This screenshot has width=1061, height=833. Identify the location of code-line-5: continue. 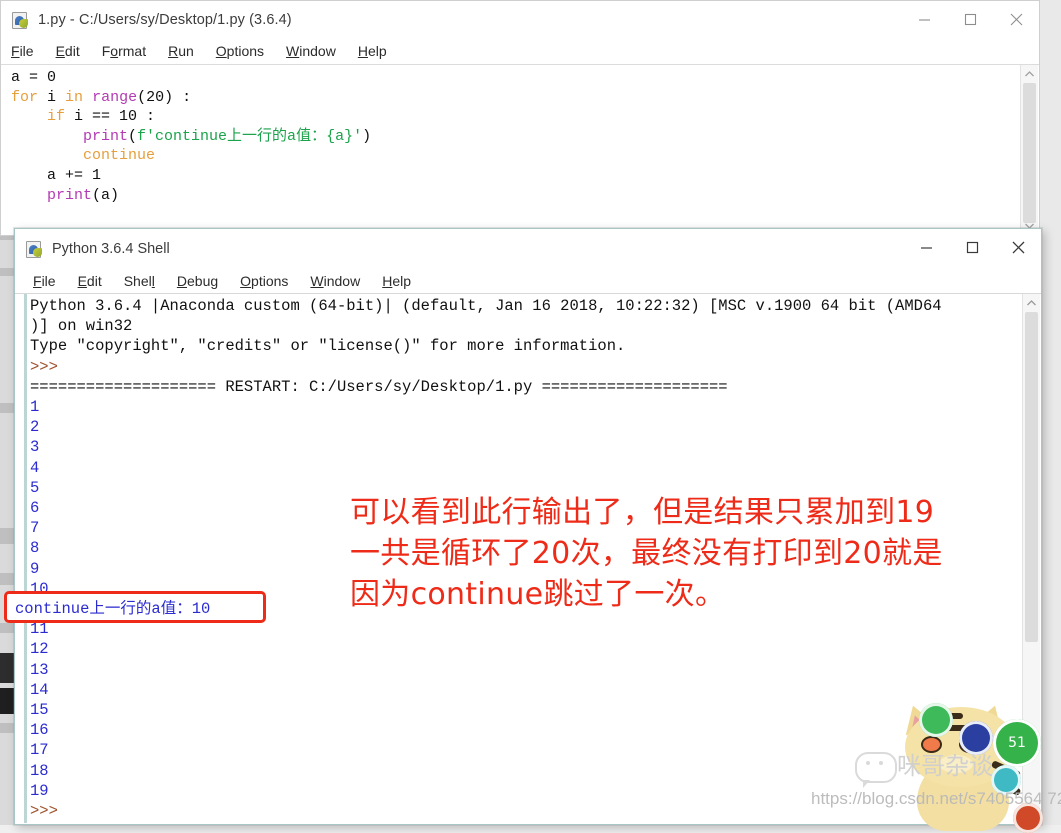
(119, 156).